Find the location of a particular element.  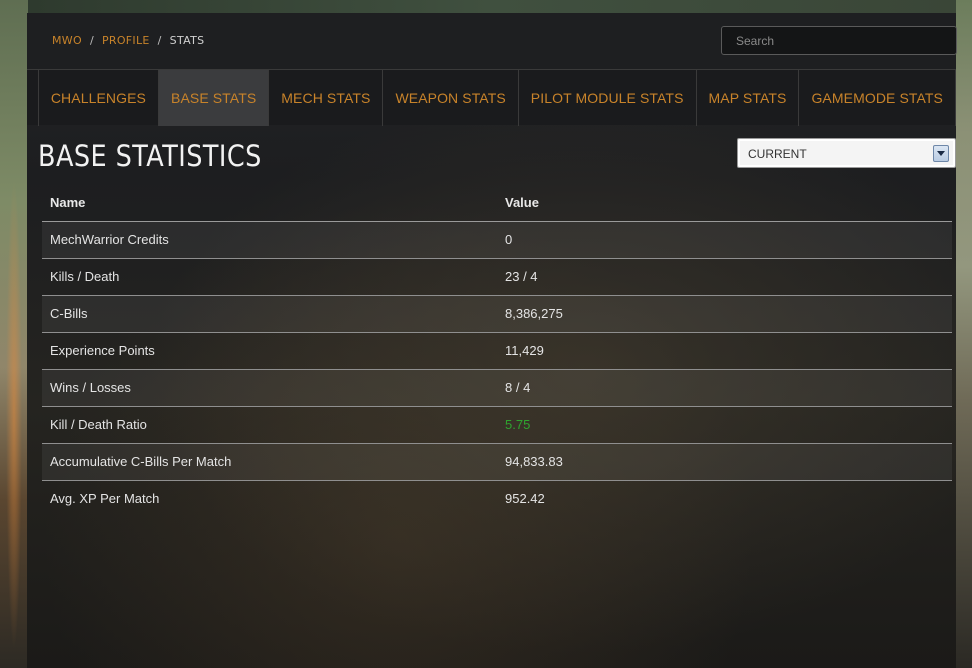

select-dropdown-button is located at coordinates (941, 153).